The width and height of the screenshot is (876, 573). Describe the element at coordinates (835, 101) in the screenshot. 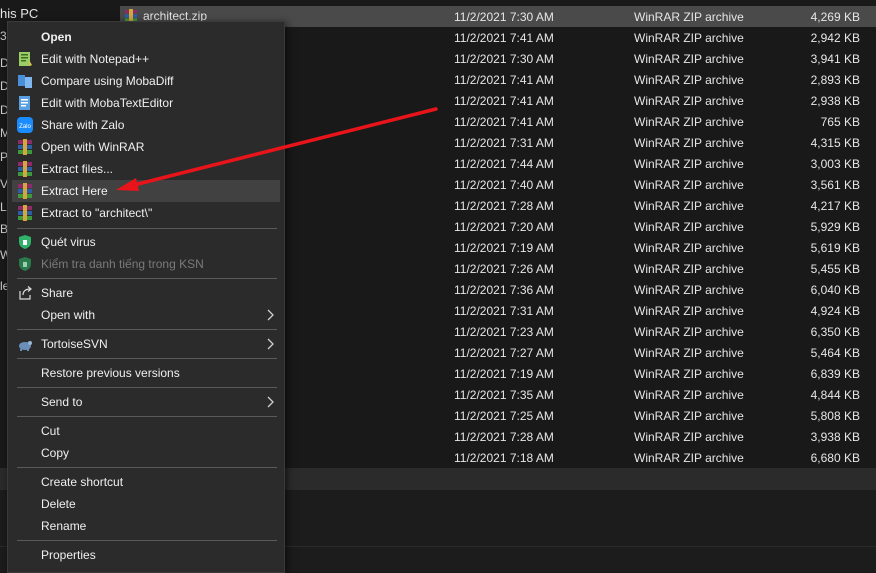

I see `file-size: 2,938 KB` at that location.